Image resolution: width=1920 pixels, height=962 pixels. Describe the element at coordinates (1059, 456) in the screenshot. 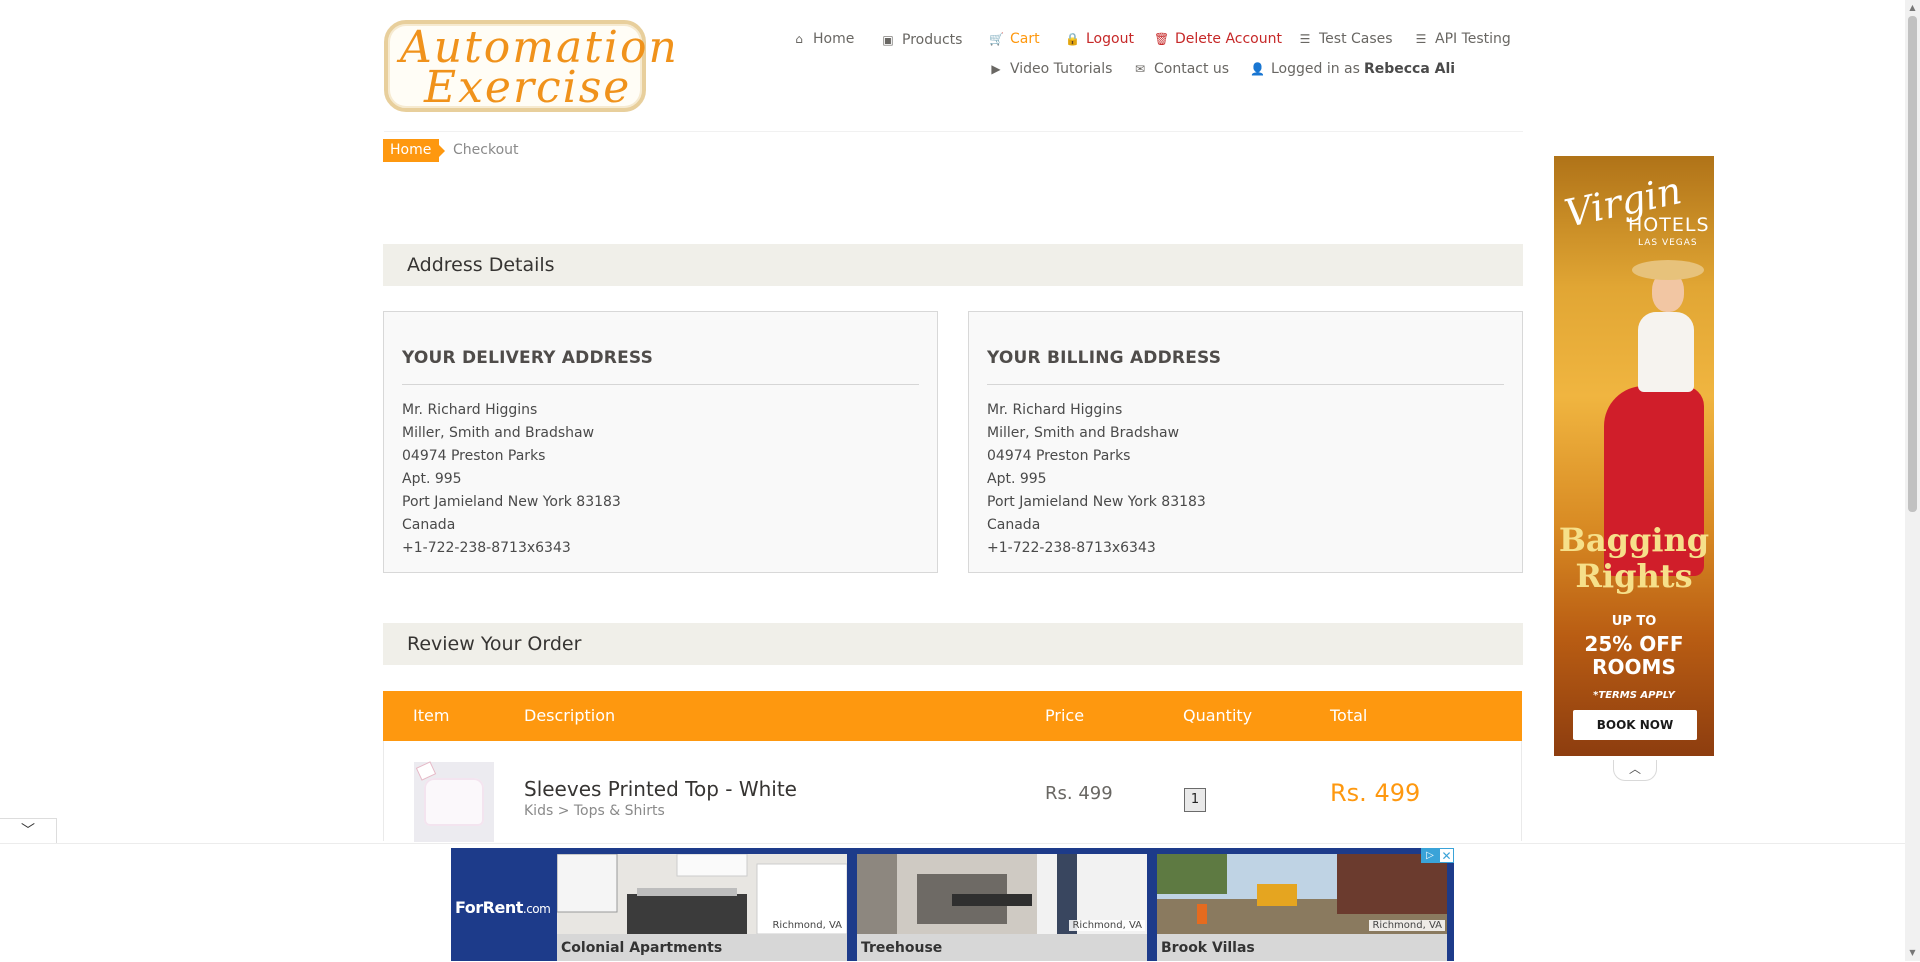

I see `billing-address-line1: 04974 Preston Parks` at that location.